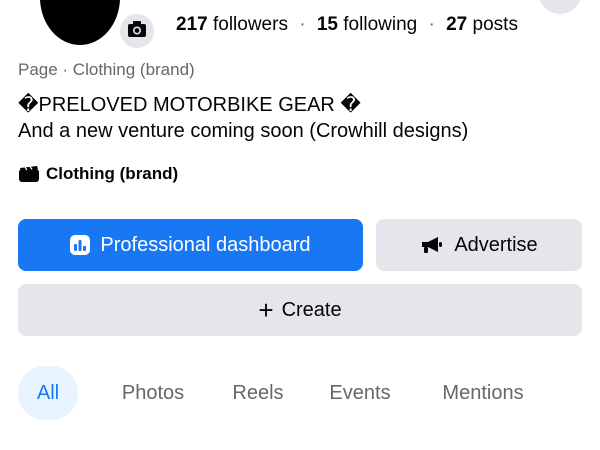 This screenshot has width=600, height=450. What do you see at coordinates (496, 244) in the screenshot?
I see `advertise-label: Advertise` at bounding box center [496, 244].